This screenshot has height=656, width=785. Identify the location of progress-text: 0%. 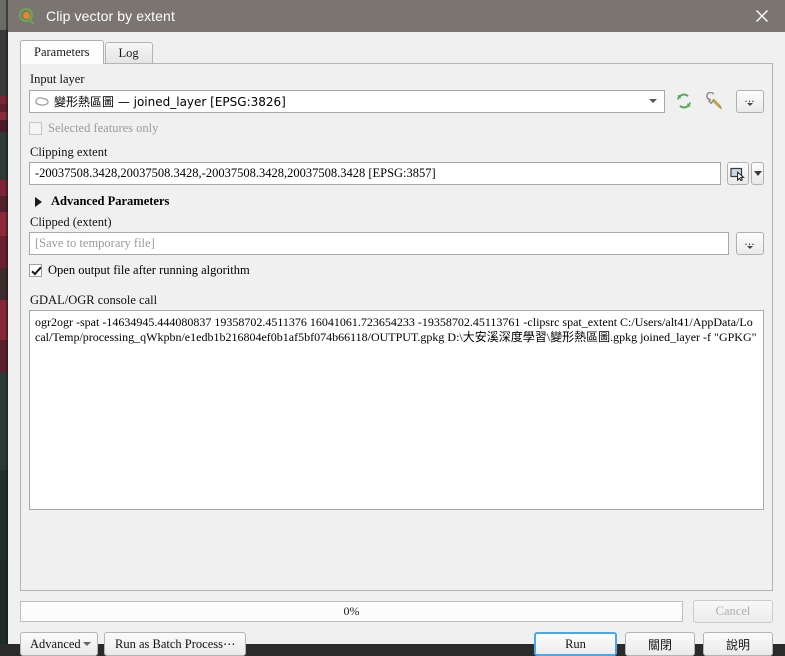
(351, 611).